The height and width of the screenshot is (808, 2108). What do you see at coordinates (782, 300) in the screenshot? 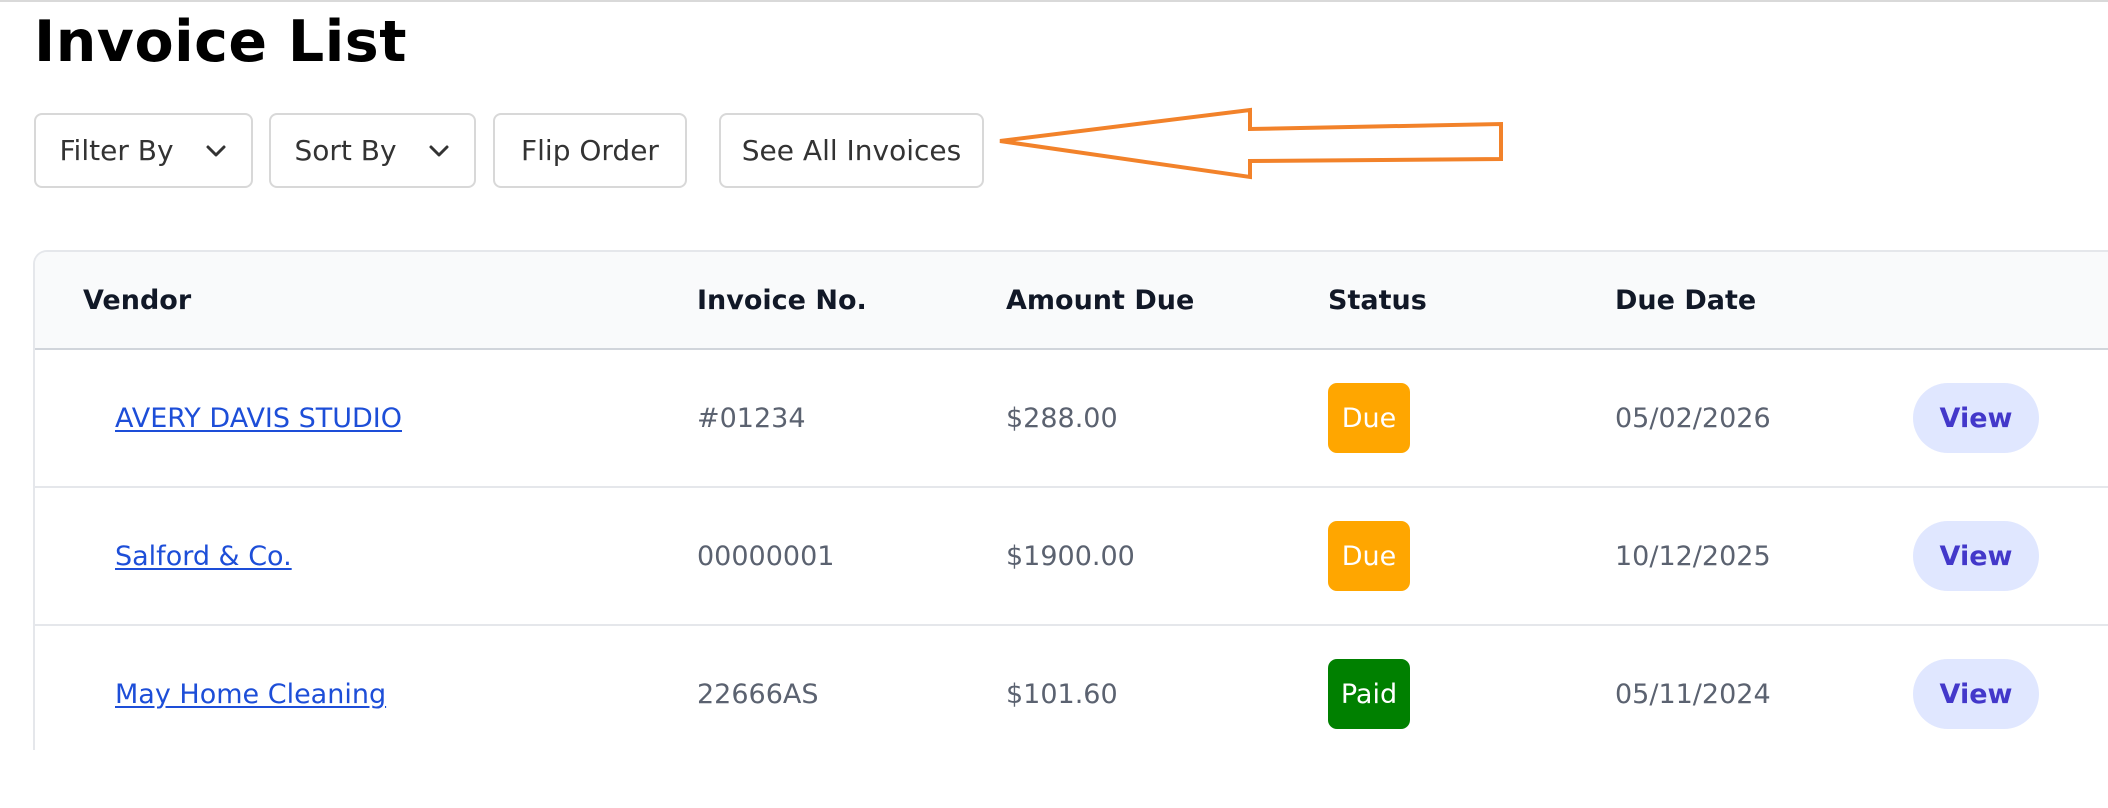
I see `column-header-invoice-no: Invoice No.` at bounding box center [782, 300].